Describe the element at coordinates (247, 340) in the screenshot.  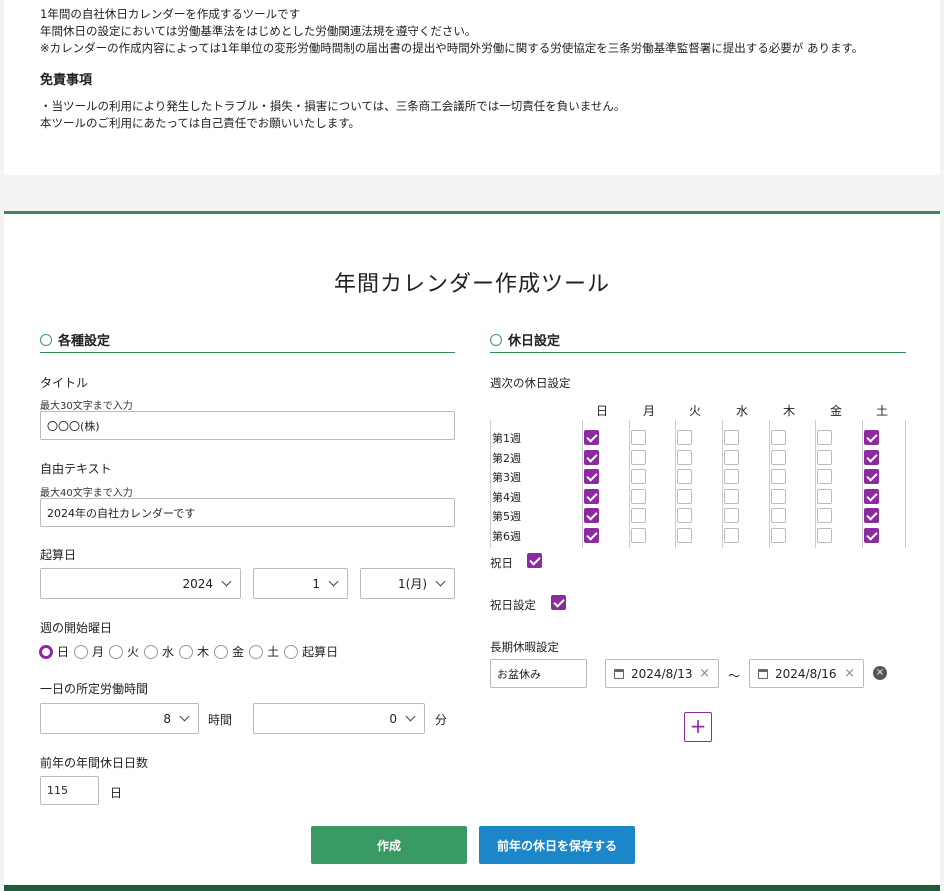
I see `settings-heading: 各種設定` at that location.